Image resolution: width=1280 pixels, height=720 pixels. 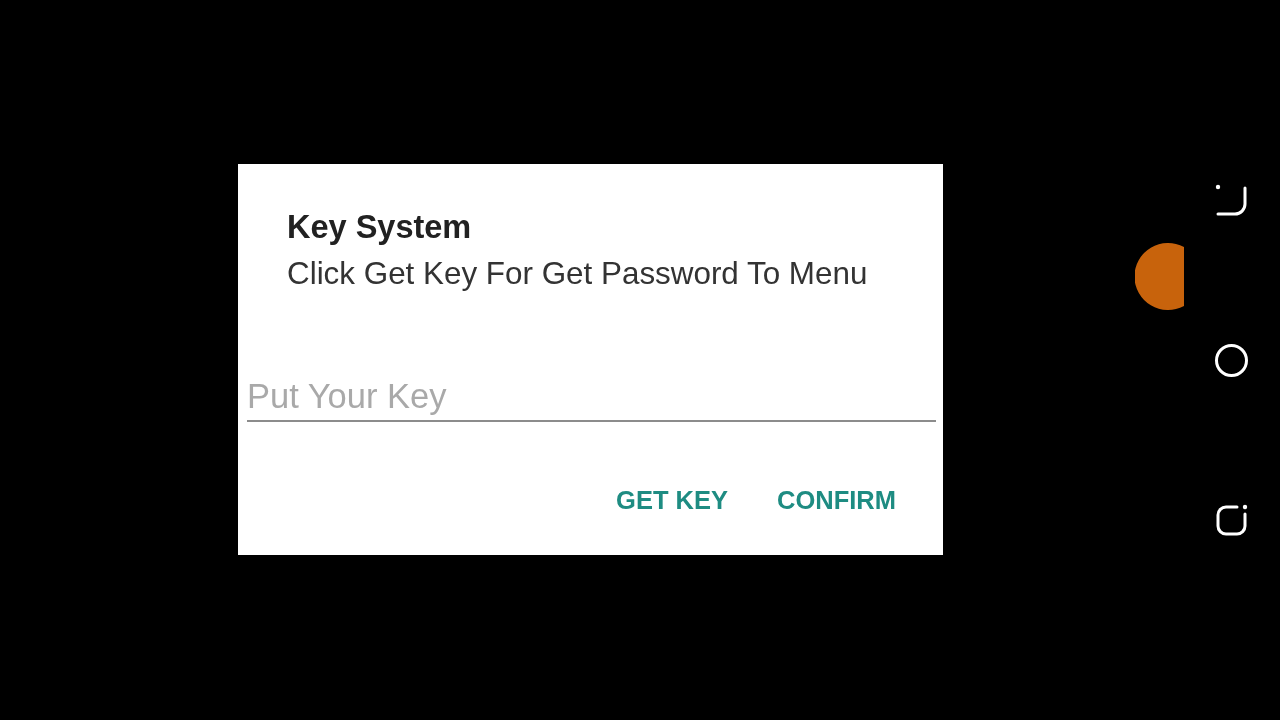 I want to click on dialog-button: CONFIRM, so click(x=836, y=500).